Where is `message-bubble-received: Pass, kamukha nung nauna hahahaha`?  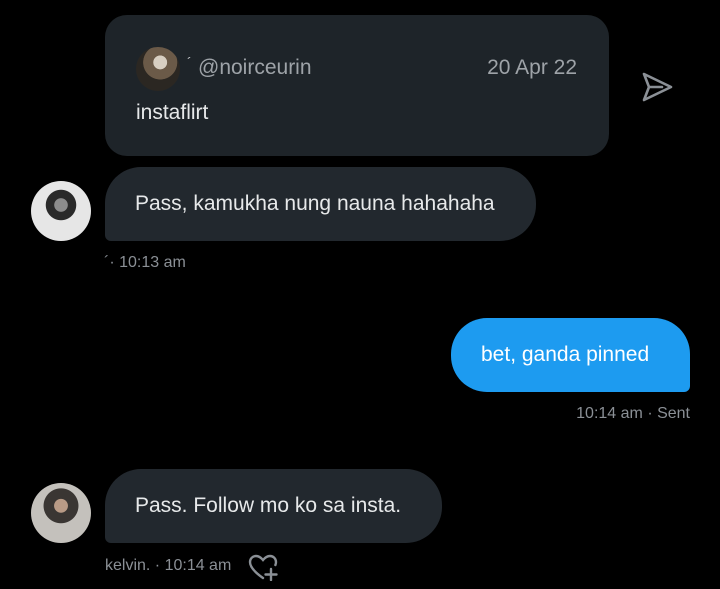 message-bubble-received: Pass, kamukha nung nauna hahahaha is located at coordinates (320, 204).